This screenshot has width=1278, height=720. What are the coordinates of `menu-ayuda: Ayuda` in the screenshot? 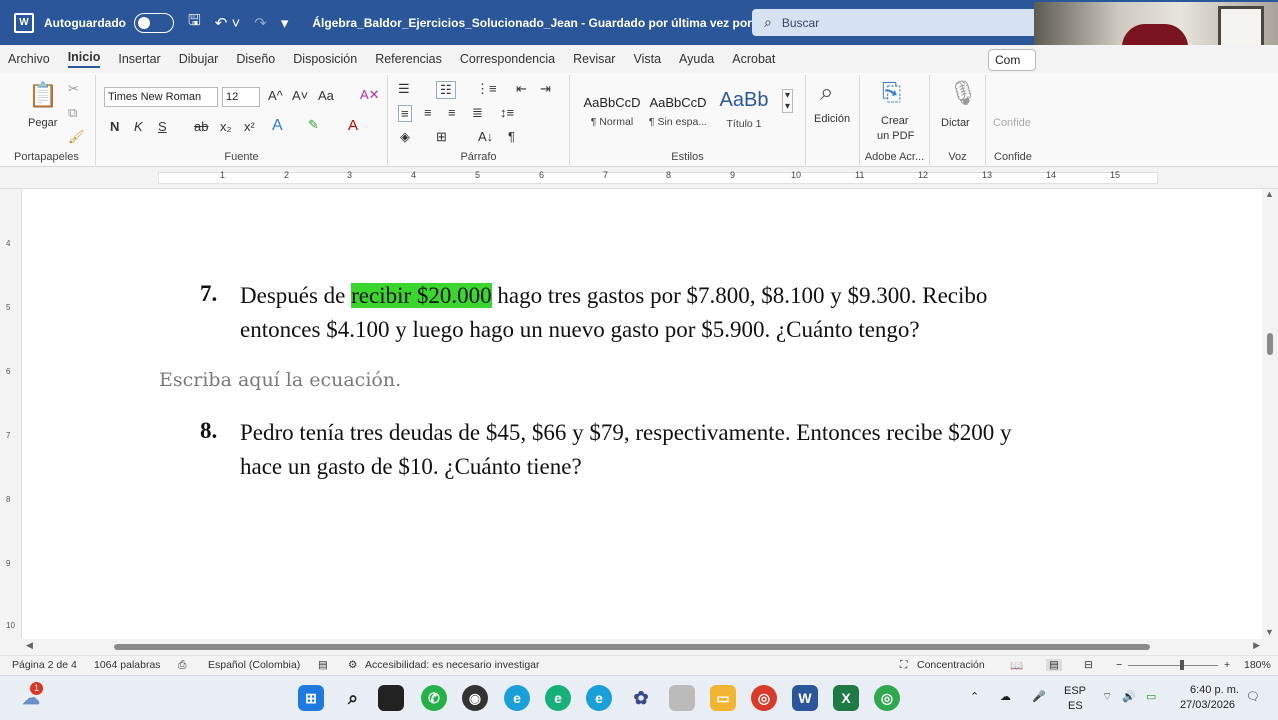 It's located at (696, 59).